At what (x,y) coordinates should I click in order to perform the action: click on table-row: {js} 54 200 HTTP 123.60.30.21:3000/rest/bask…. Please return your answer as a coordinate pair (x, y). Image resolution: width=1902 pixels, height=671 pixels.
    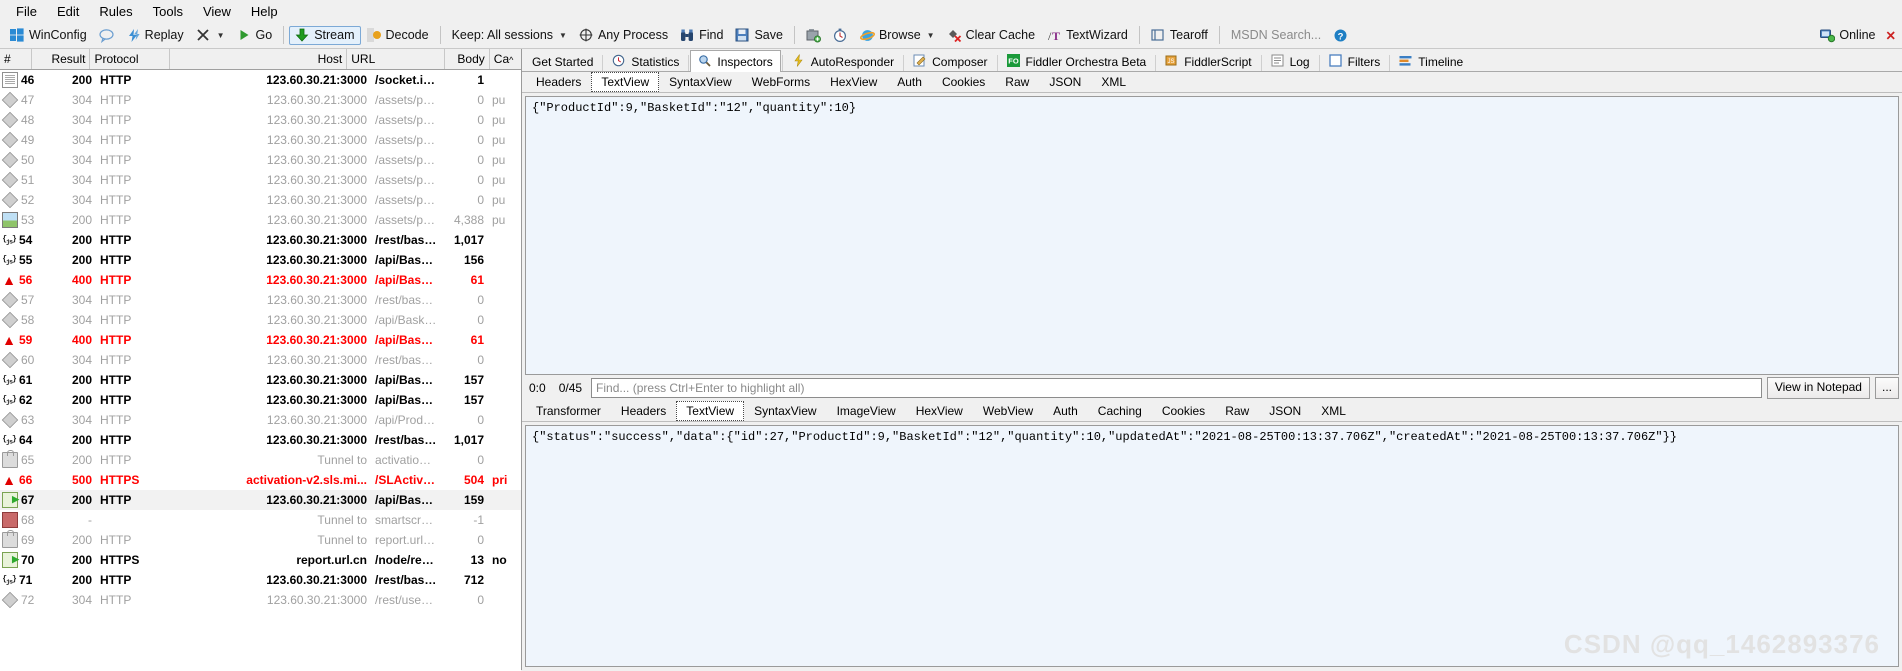
    Looking at the image, I should click on (260, 240).